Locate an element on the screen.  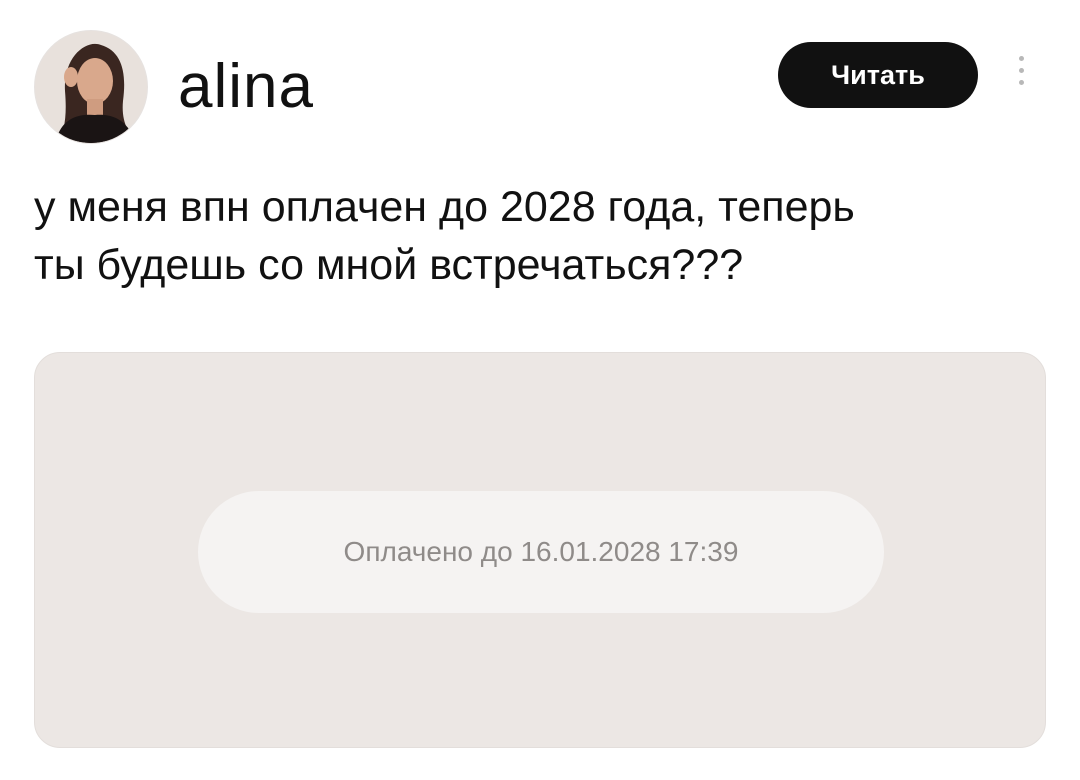
follow-button: Читать is located at coordinates (878, 75).